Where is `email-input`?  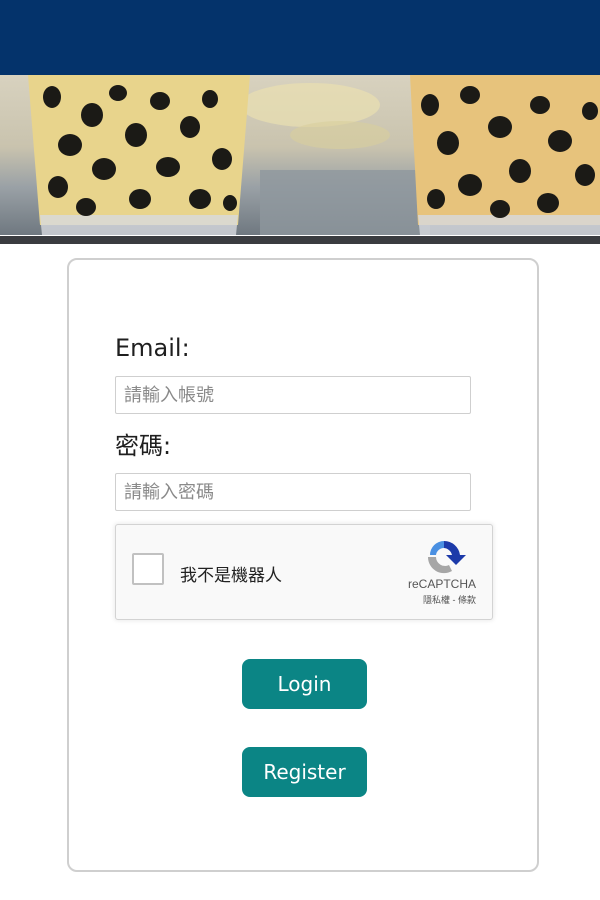
email-input is located at coordinates (293, 395).